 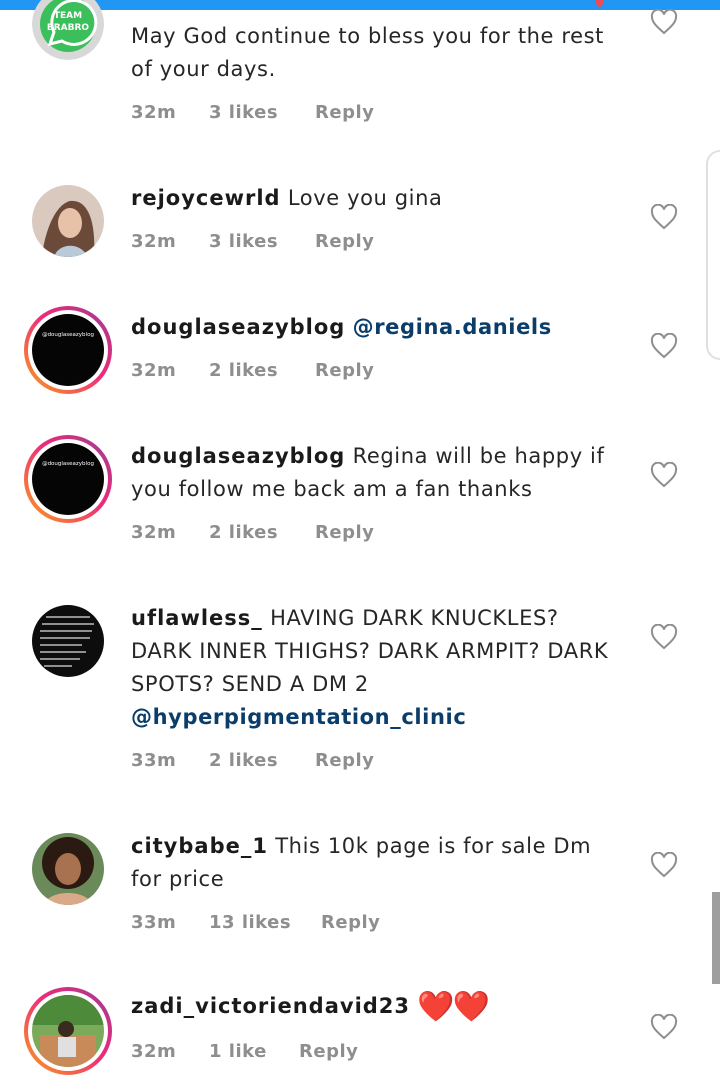 I want to click on comment-text: douglaseazyblog @regina.daniels, so click(x=377, y=327).